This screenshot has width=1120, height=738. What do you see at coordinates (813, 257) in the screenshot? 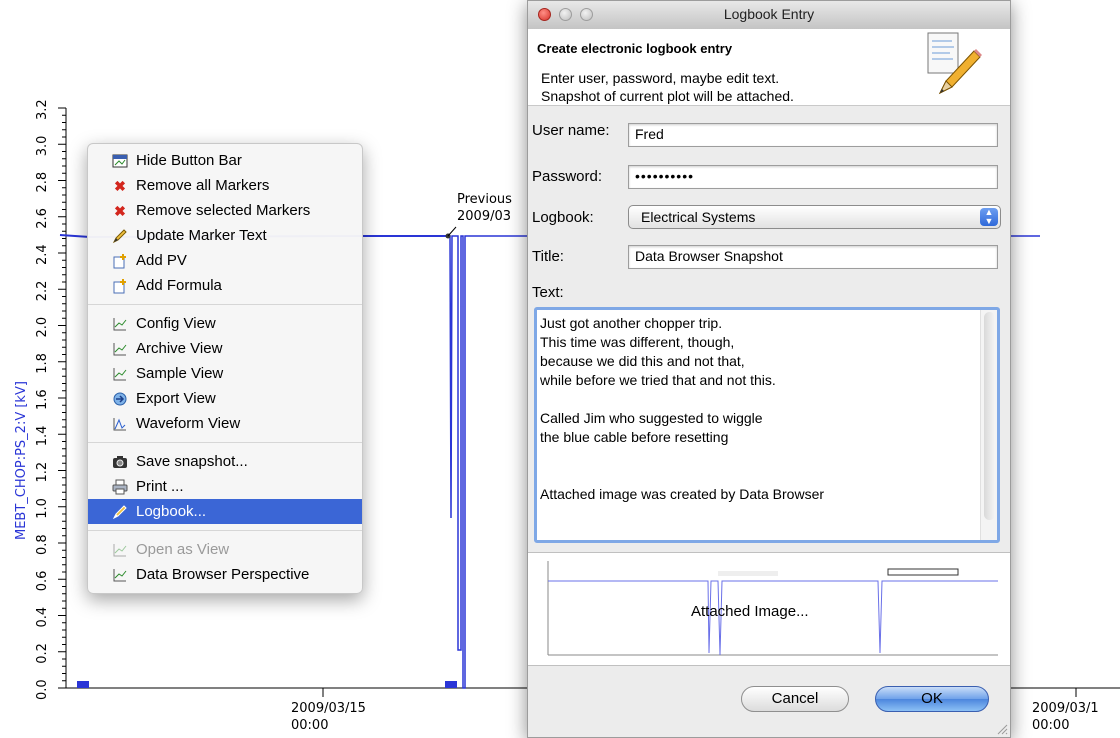
I see `title-field: Data Browser Snapshot` at bounding box center [813, 257].